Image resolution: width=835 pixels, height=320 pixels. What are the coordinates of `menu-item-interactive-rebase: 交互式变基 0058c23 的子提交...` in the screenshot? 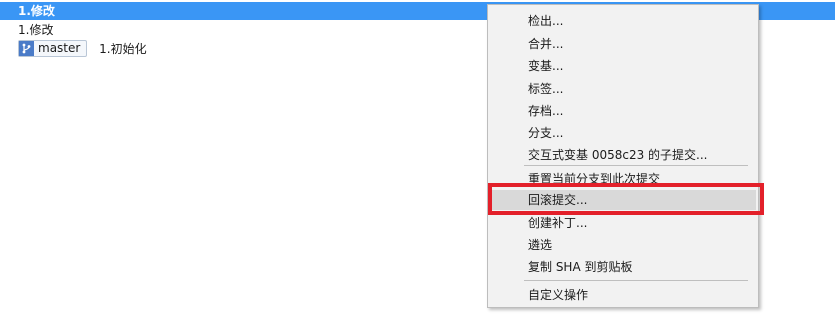 It's located at (623, 155).